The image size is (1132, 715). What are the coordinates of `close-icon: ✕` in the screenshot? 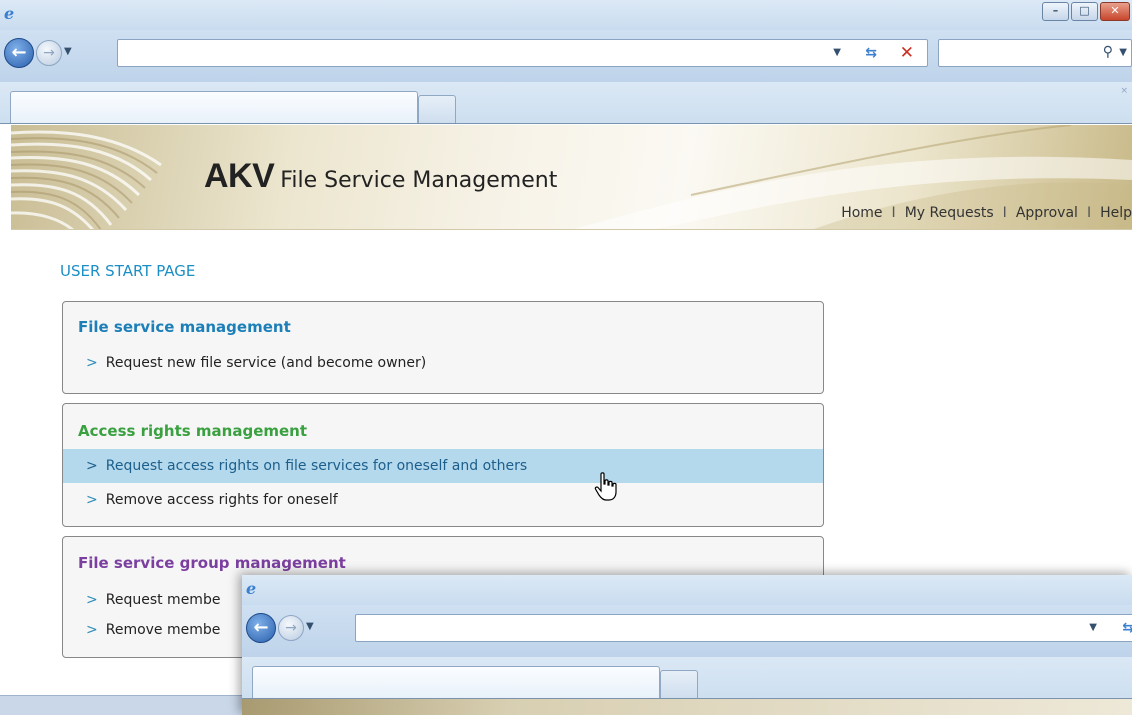 It's located at (1115, 10).